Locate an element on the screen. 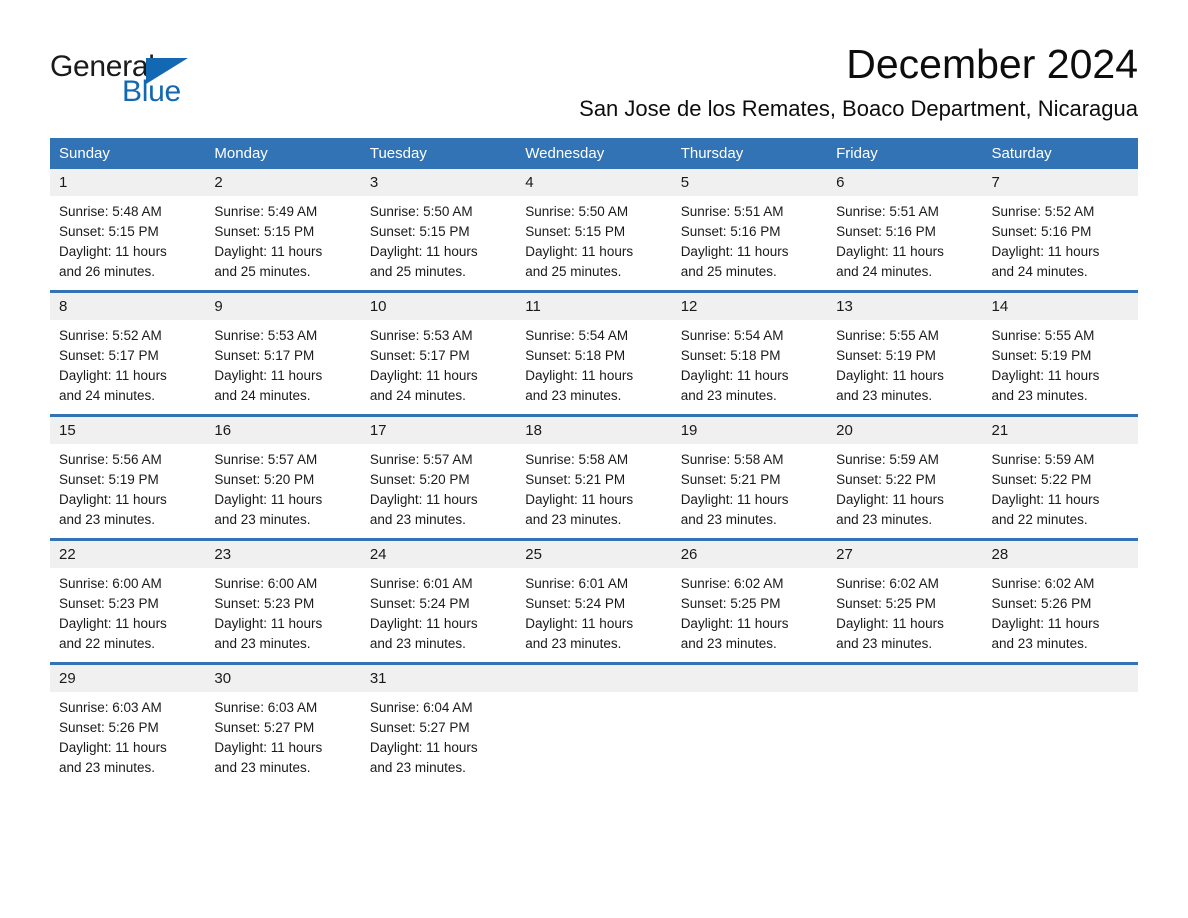  day-number: 4 is located at coordinates (594, 183).